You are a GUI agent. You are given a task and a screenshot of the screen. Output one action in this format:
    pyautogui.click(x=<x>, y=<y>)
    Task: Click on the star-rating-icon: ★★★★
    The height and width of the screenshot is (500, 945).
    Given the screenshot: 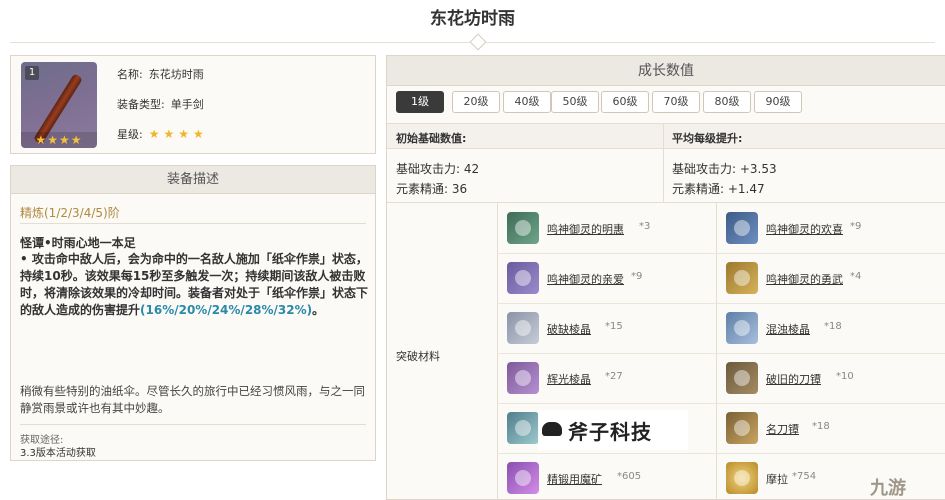 What is the action you would take?
    pyautogui.click(x=178, y=134)
    